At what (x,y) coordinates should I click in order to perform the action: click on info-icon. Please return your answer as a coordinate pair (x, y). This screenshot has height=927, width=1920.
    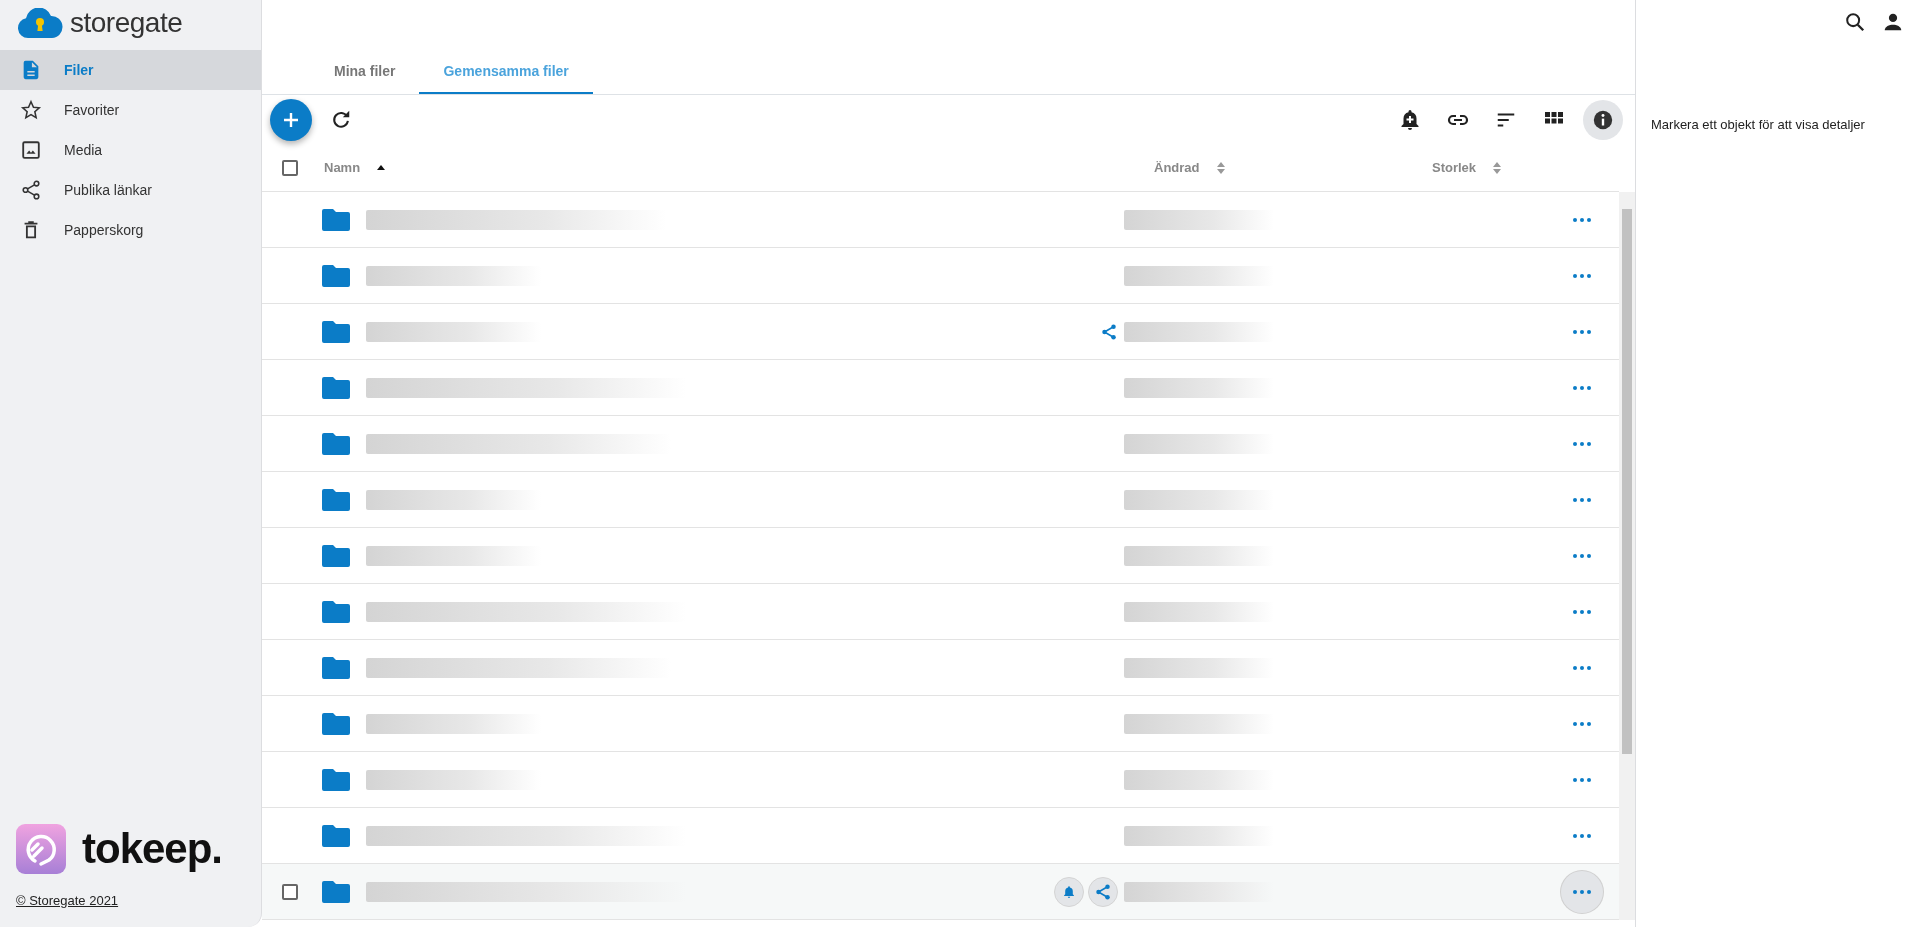
    Looking at the image, I should click on (1603, 120).